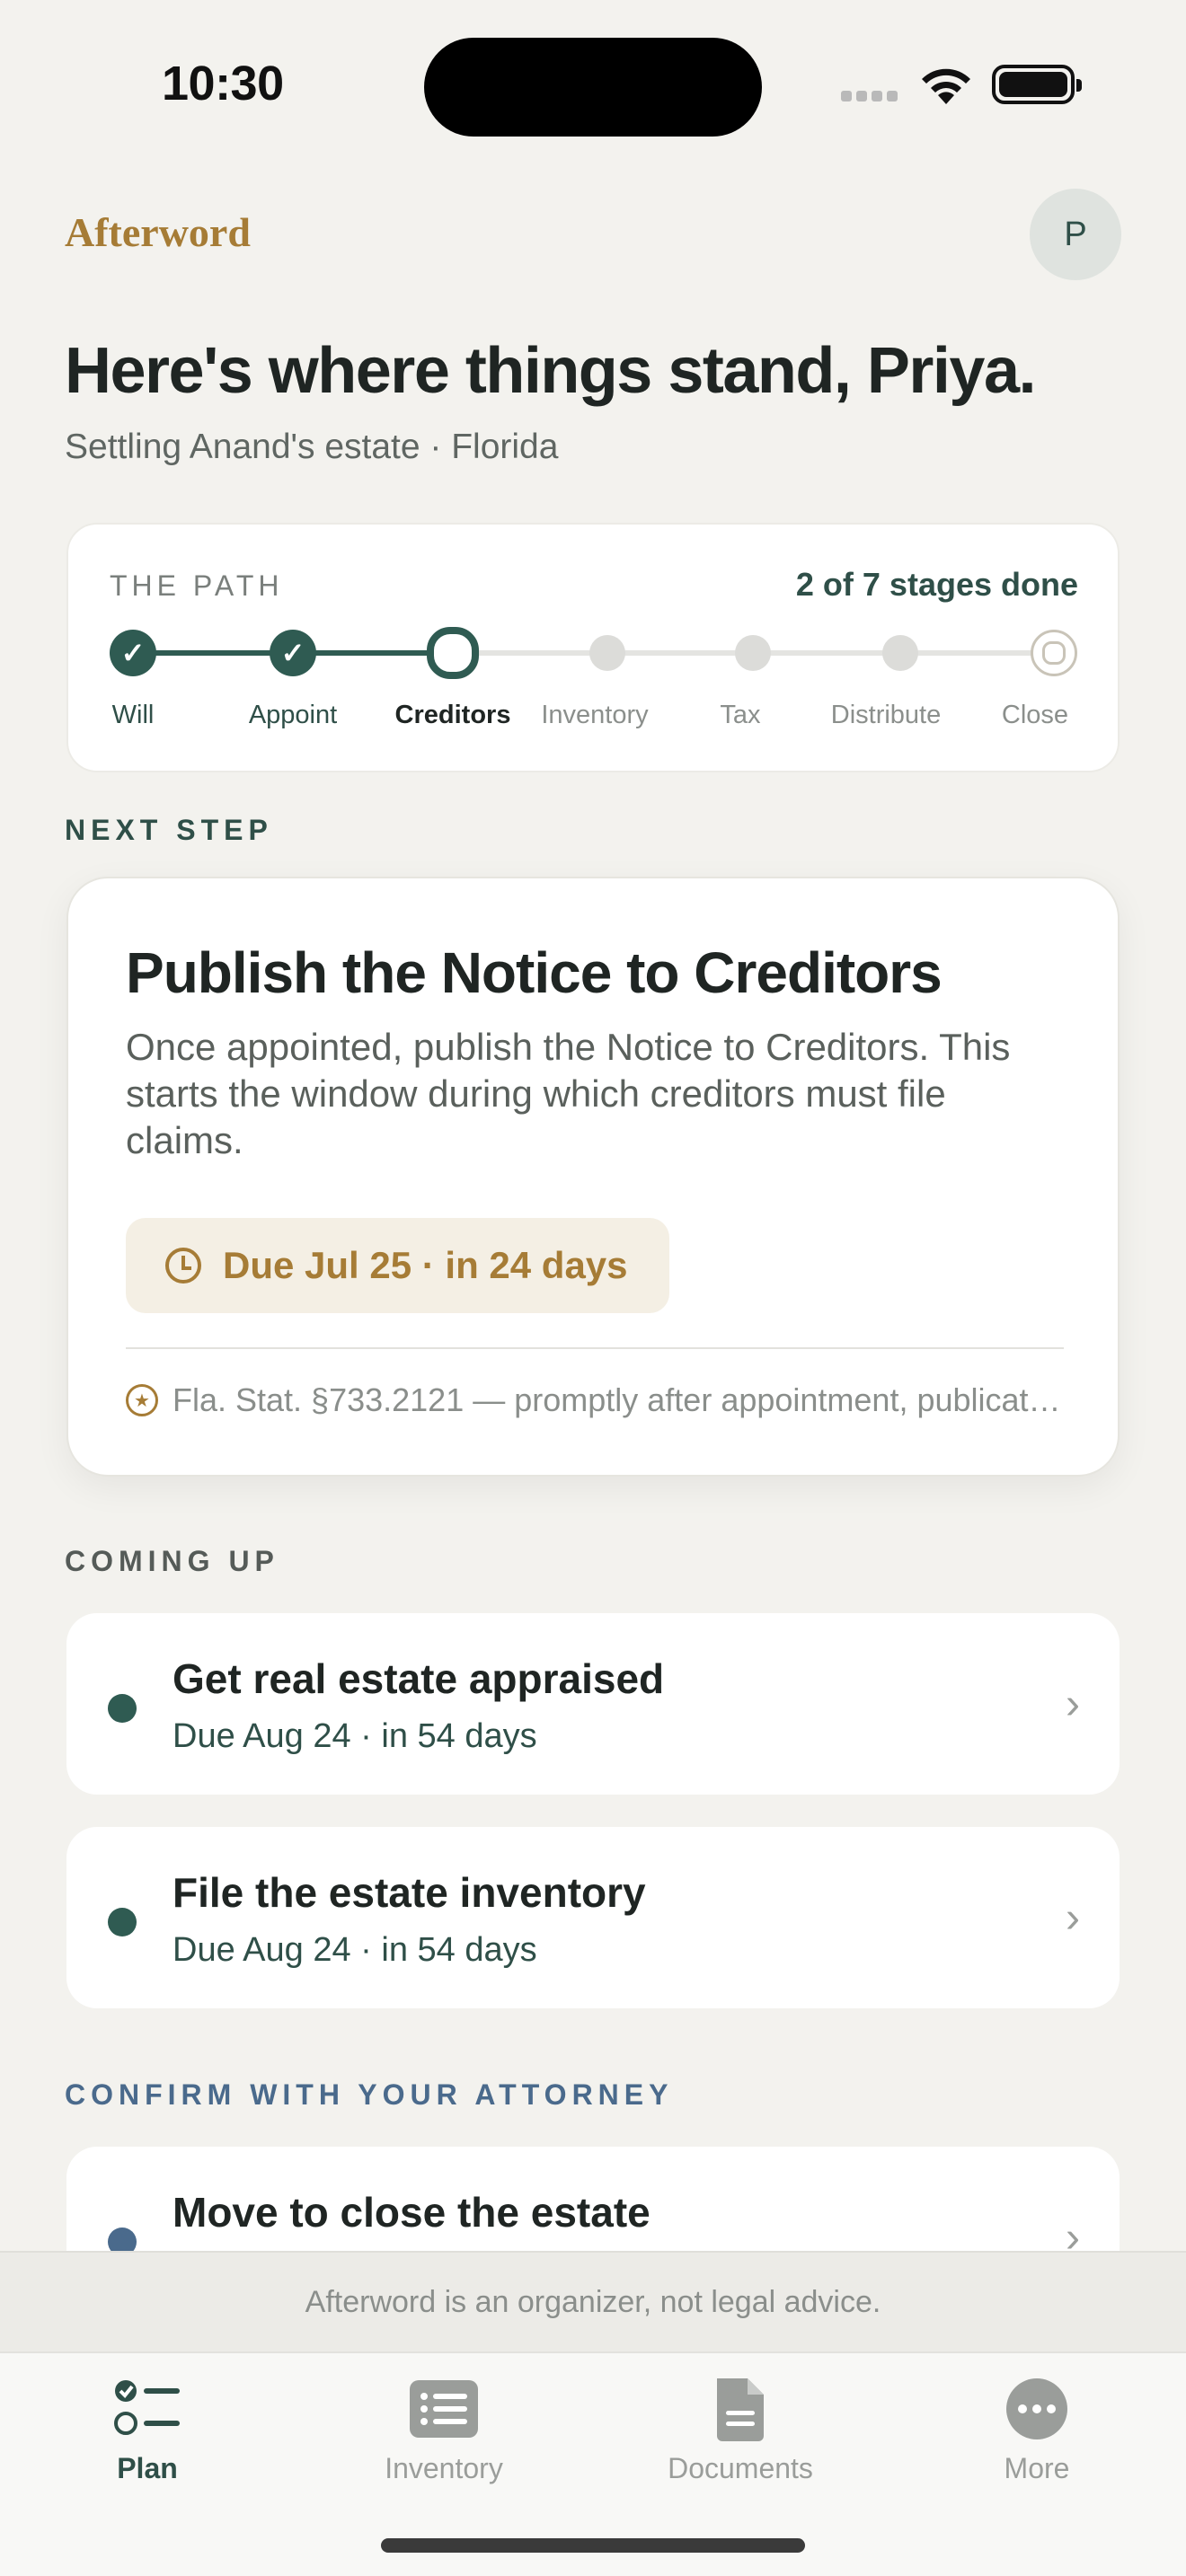  What do you see at coordinates (937, 584) in the screenshot?
I see `path-progress: 2 of 7 stages done` at bounding box center [937, 584].